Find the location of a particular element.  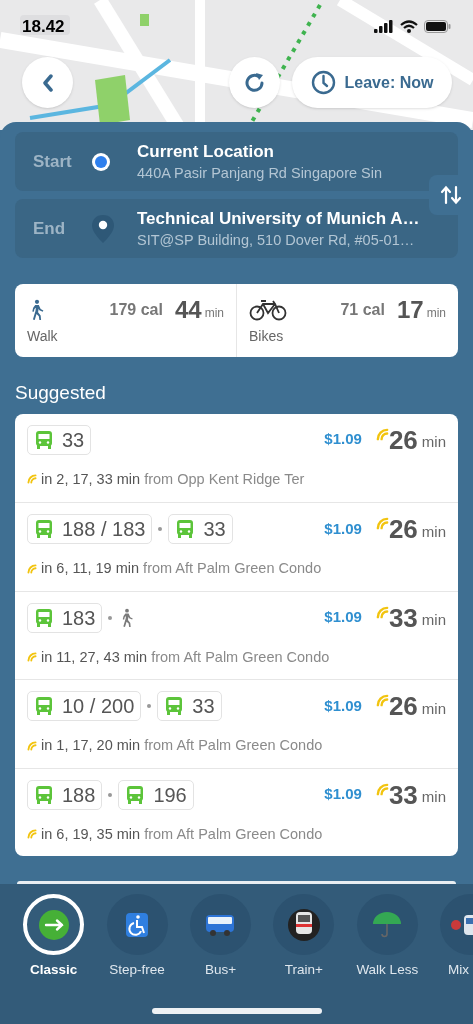

location-dot-icon is located at coordinates (101, 161).